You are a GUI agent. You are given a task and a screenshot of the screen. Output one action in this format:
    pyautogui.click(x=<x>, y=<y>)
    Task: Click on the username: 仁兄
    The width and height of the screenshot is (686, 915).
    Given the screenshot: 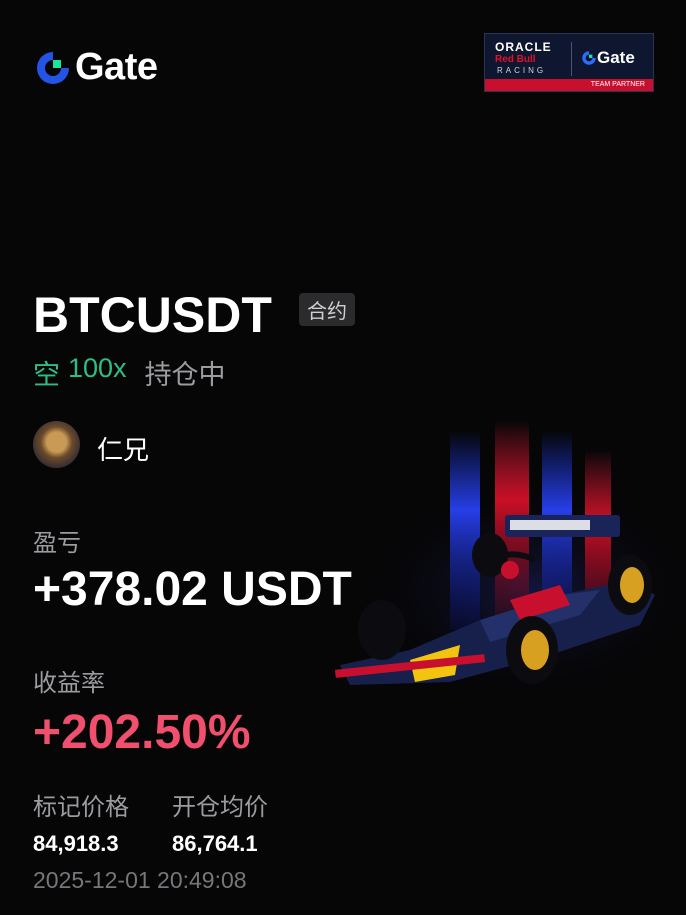 What is the action you would take?
    pyautogui.click(x=123, y=450)
    